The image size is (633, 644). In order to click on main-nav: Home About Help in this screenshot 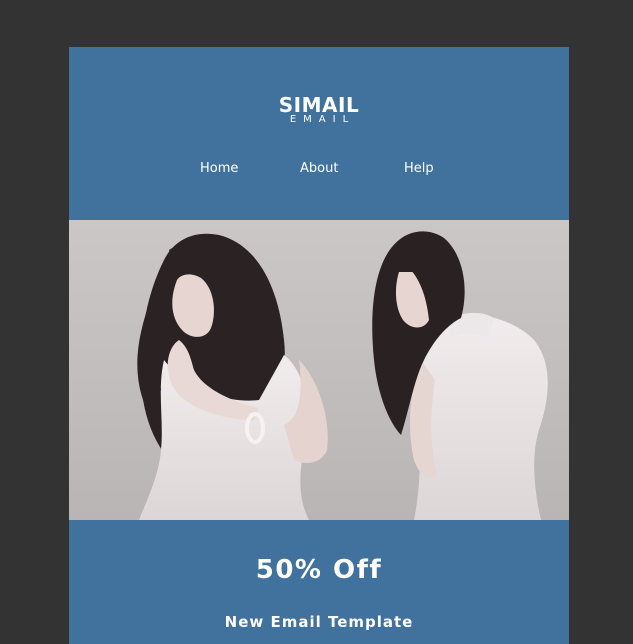, I will do `click(319, 169)`.